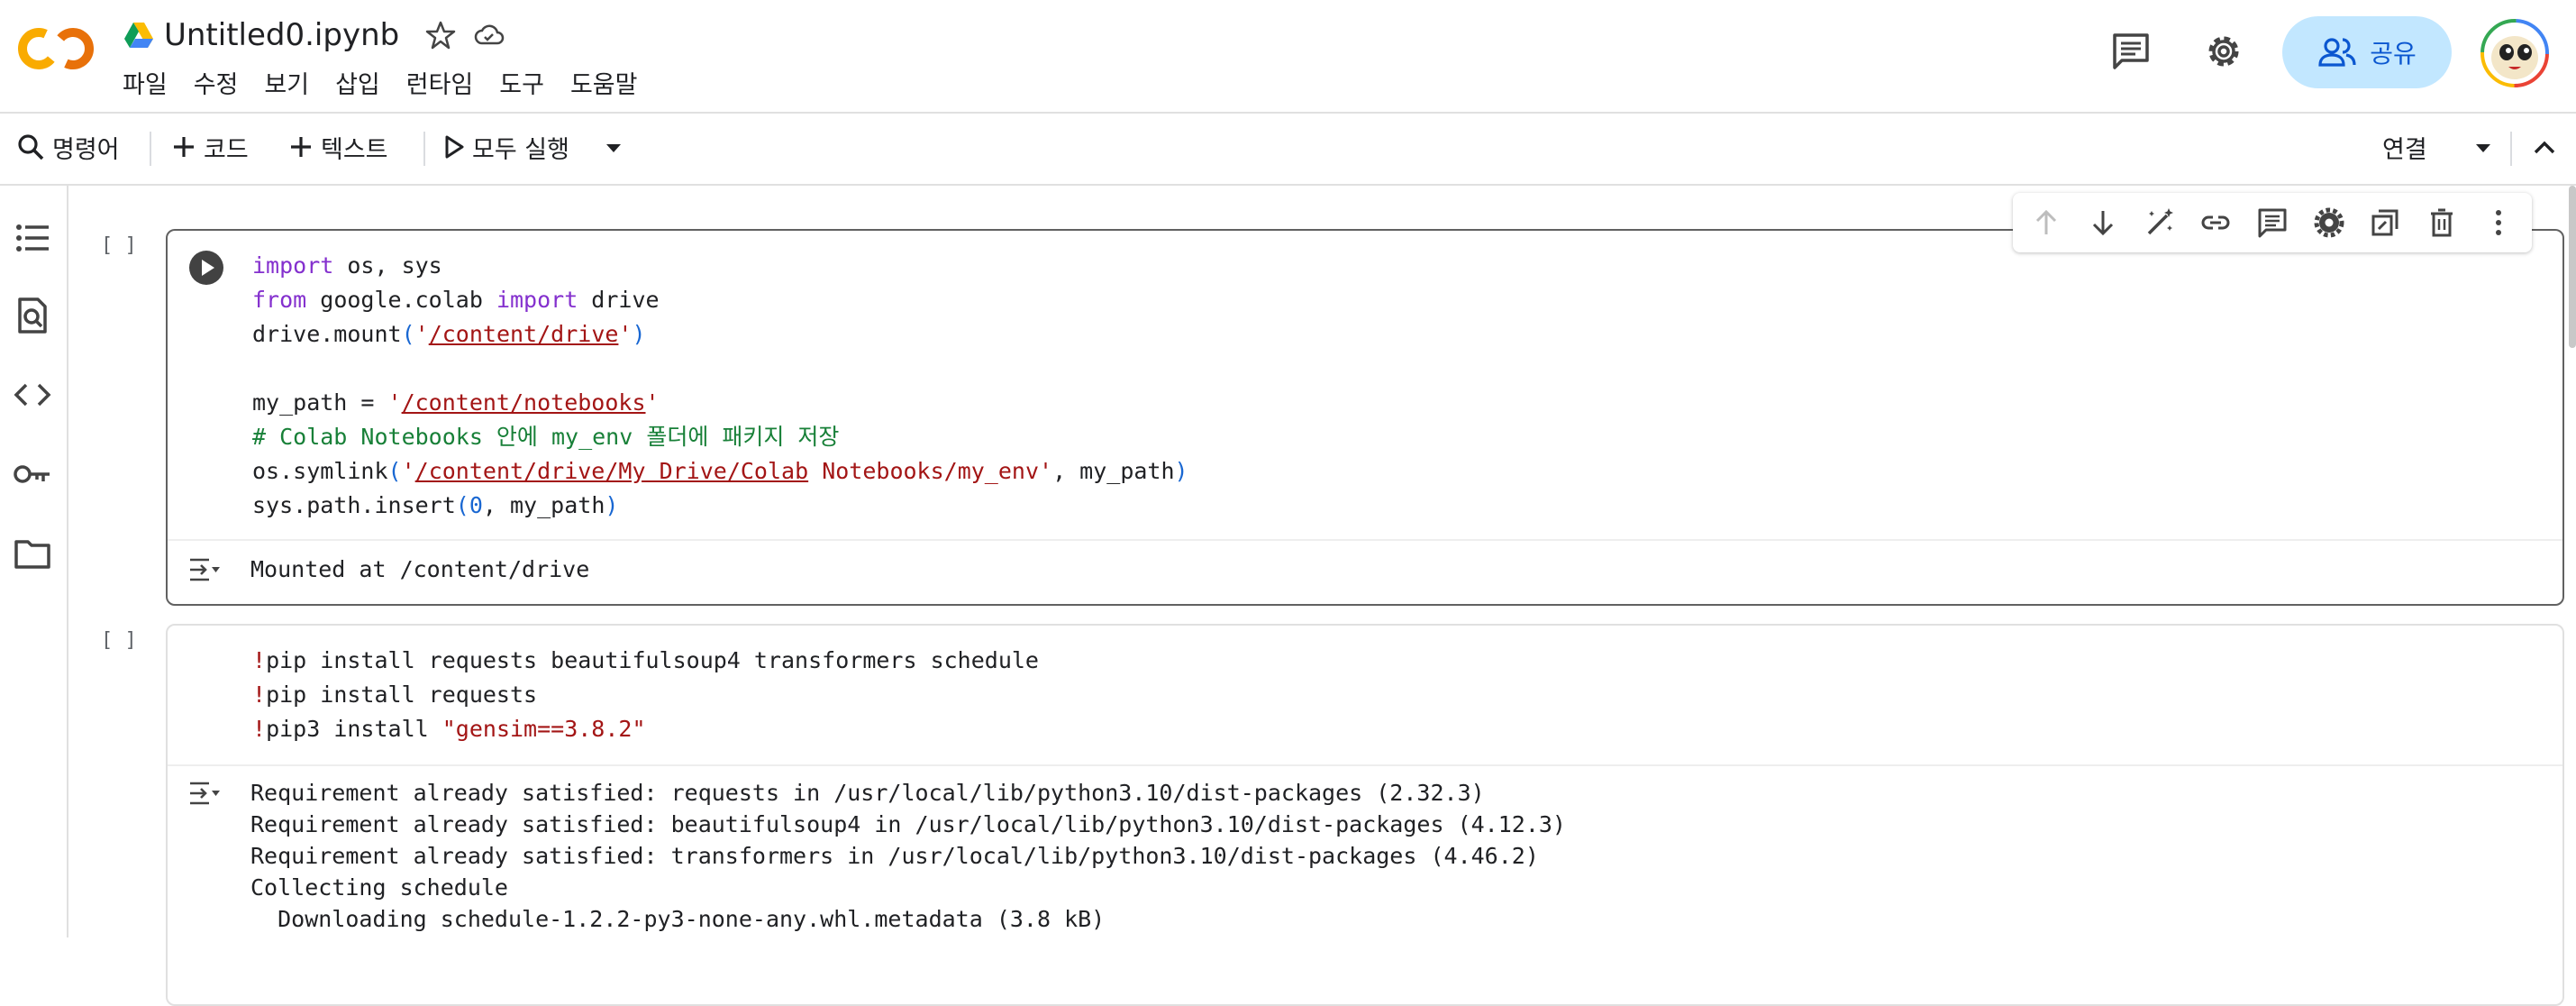 The width and height of the screenshot is (2576, 1006). Describe the element at coordinates (2046, 223) in the screenshot. I see `arrow-up-icon` at that location.